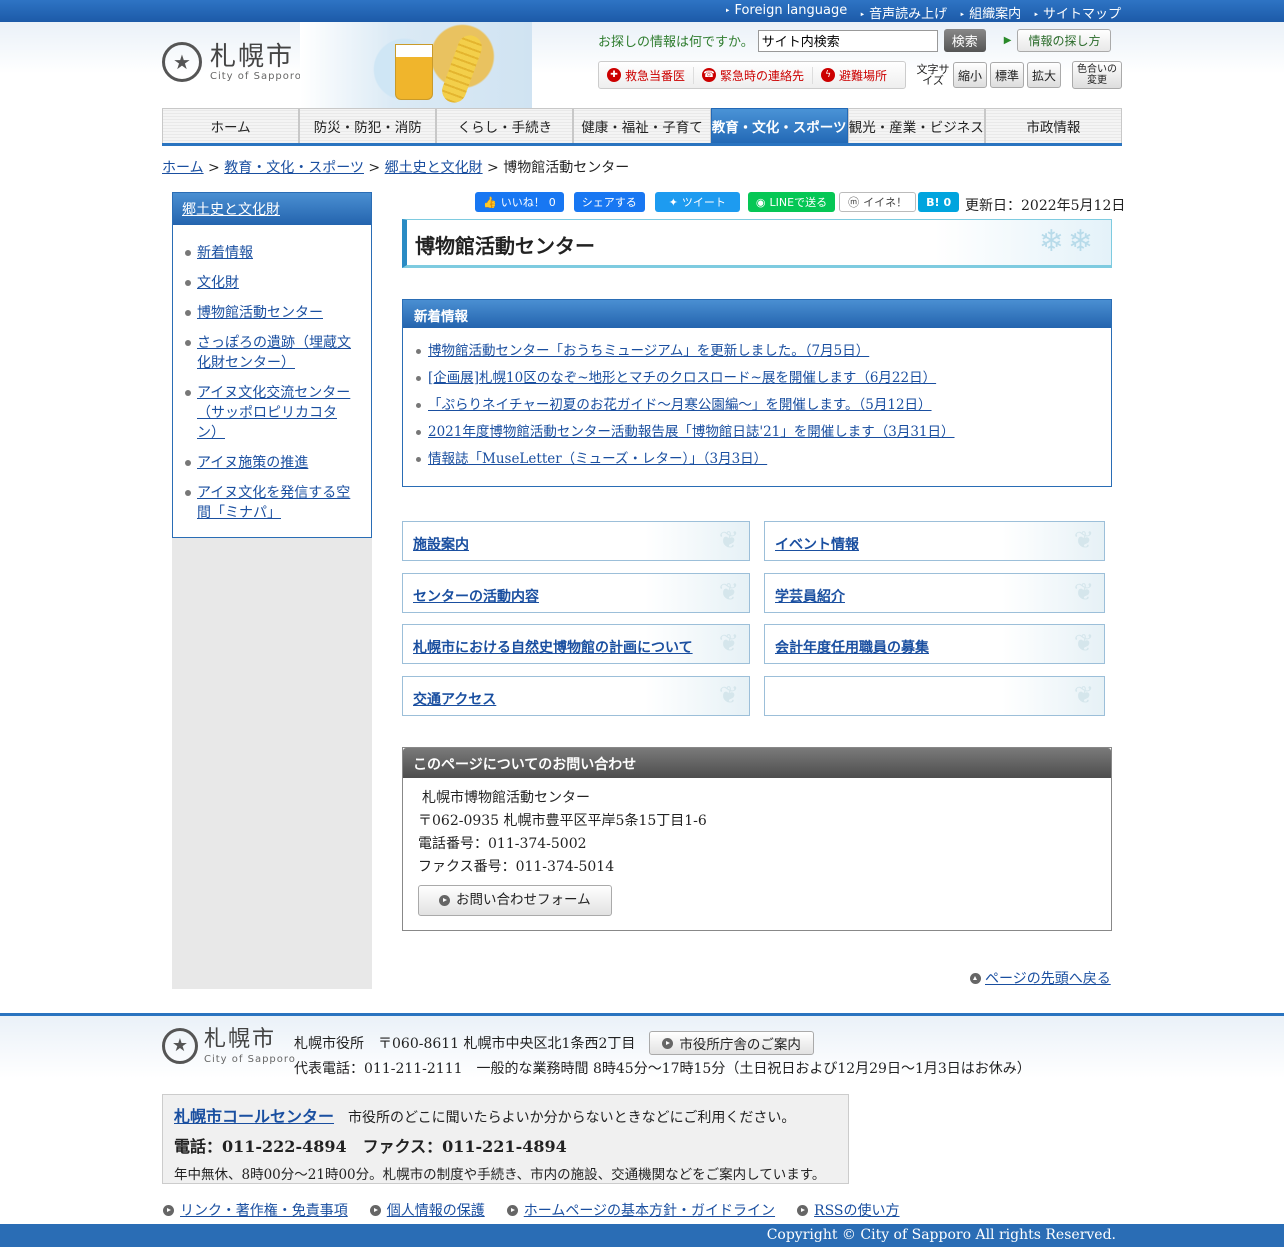 The width and height of the screenshot is (1284, 1247). I want to click on font-size-controls: 文字サイズ 縮小 標準 拡大, so click(988, 75).